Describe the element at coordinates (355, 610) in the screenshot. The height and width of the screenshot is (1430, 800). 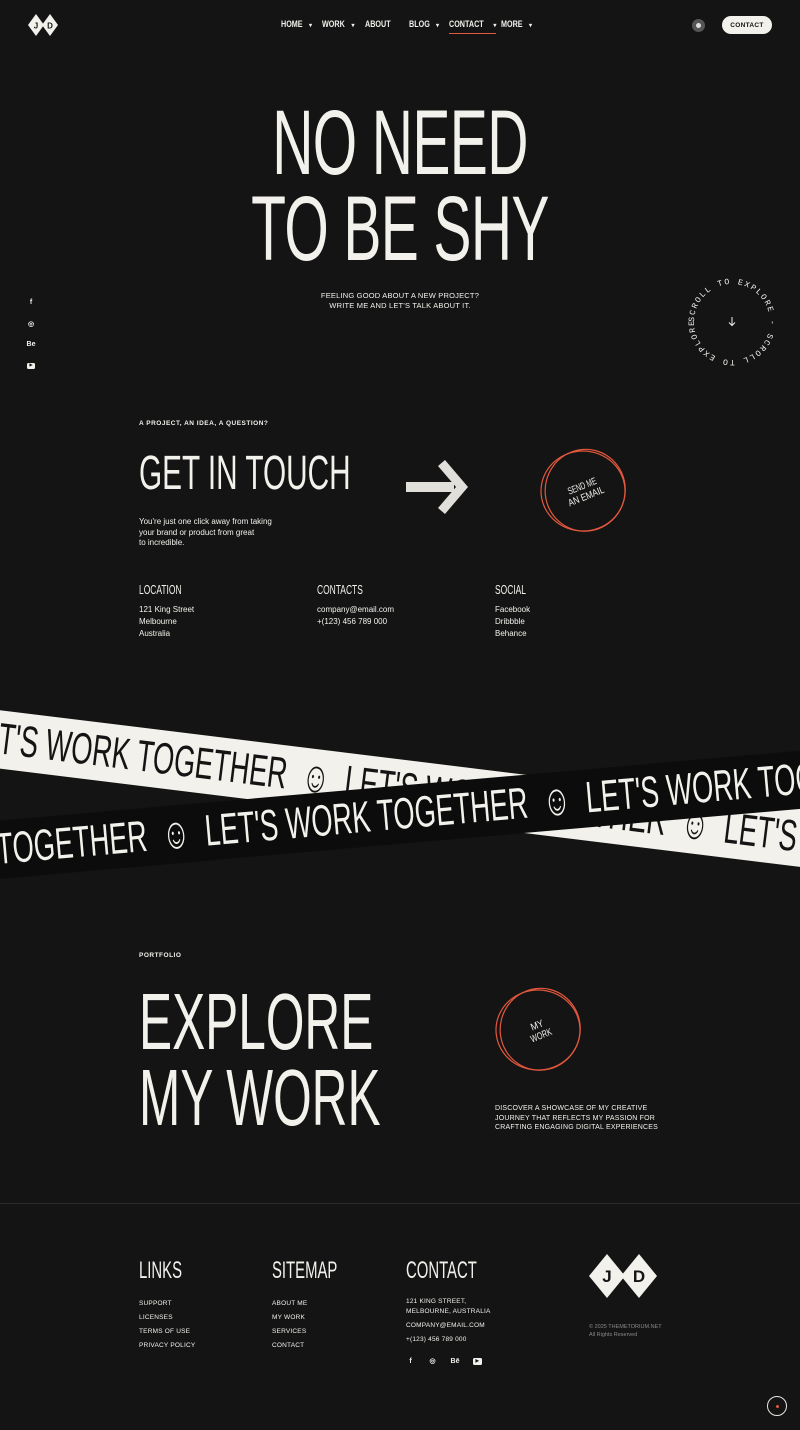
I see `email-link: company@email.com` at that location.